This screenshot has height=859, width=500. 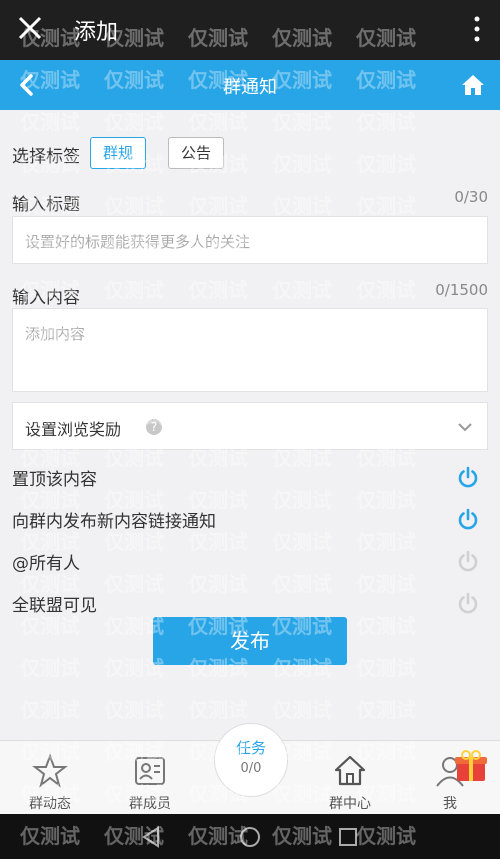 What do you see at coordinates (250, 477) in the screenshot?
I see `option-pin-content: 置顶该内容` at bounding box center [250, 477].